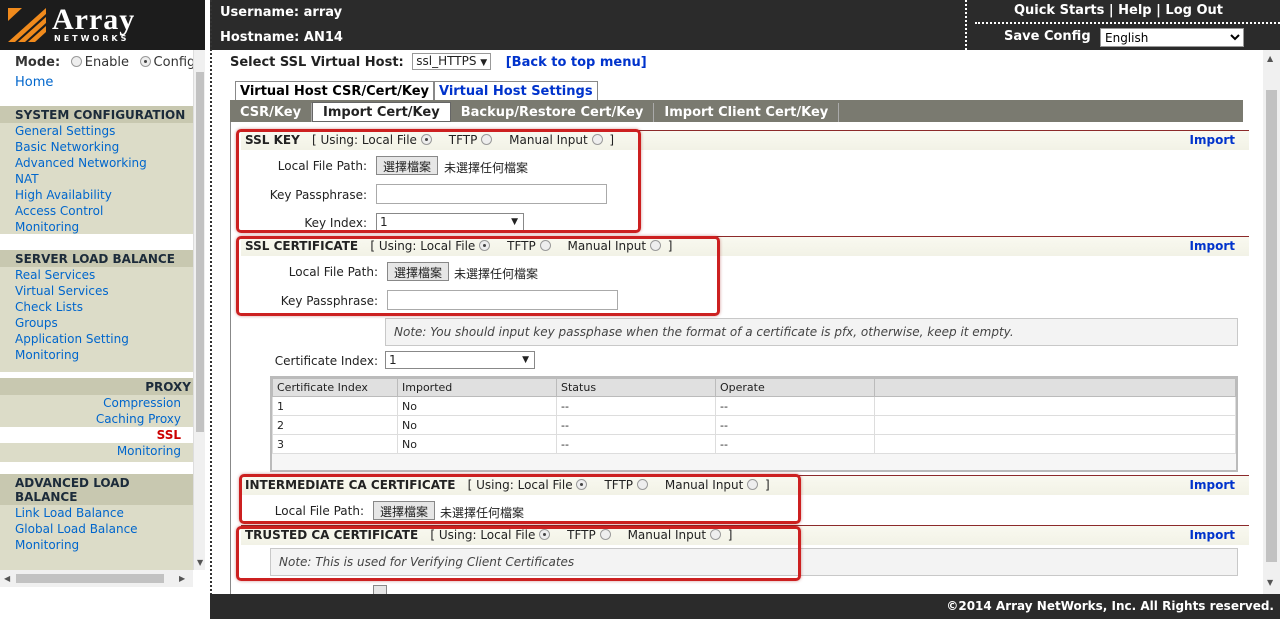  What do you see at coordinates (576, 62) in the screenshot?
I see `back-to-top-link: [Back to top menu]` at bounding box center [576, 62].